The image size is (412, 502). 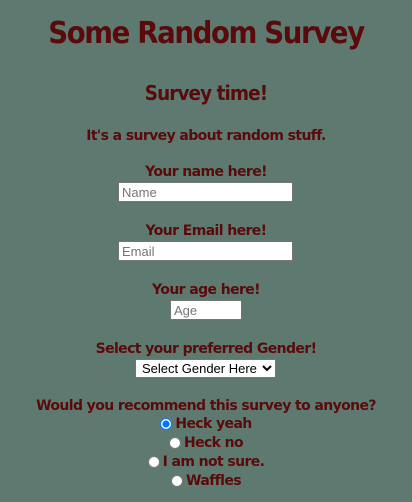 I want to click on email-input, so click(x=205, y=251).